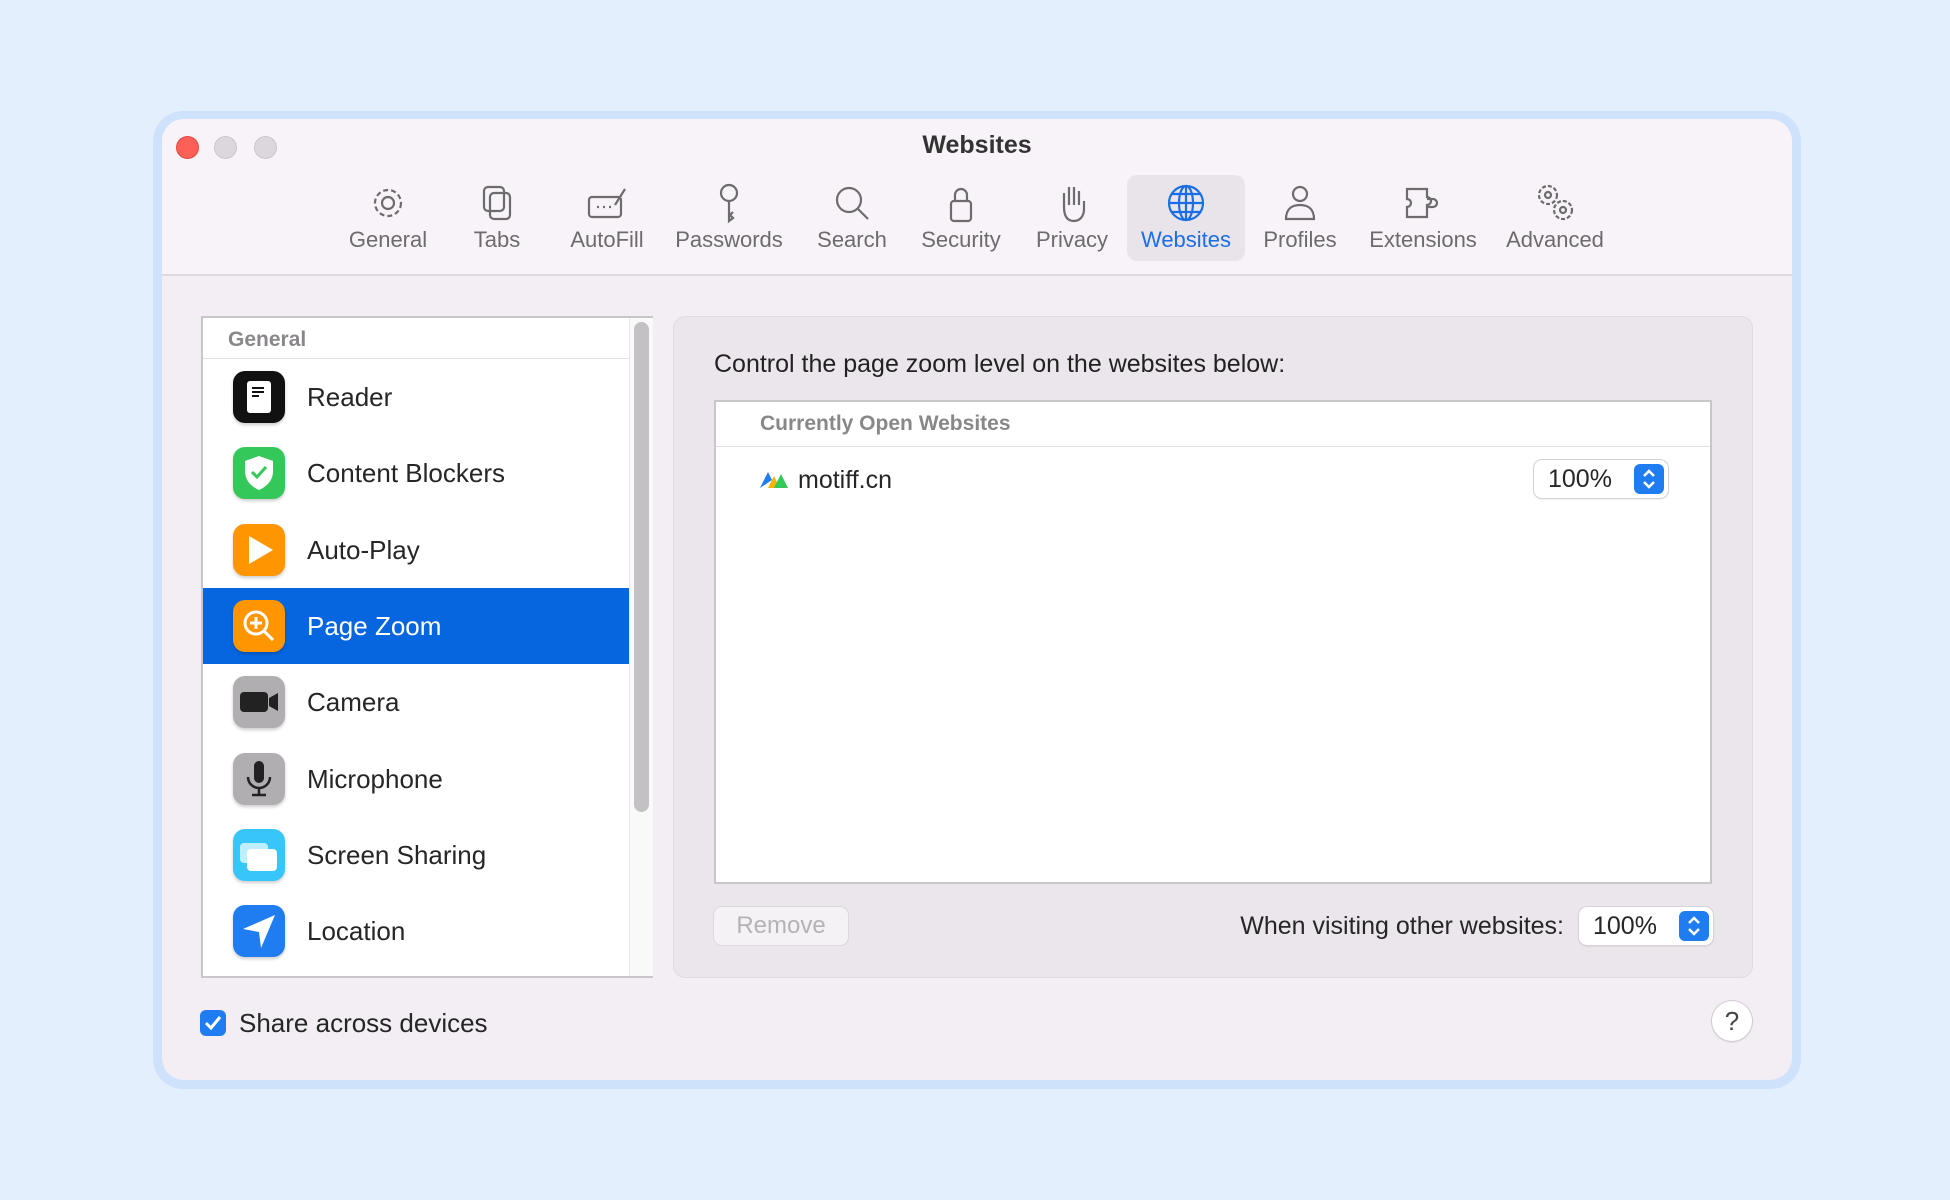 This screenshot has height=1200, width=1950. Describe the element at coordinates (397, 854) in the screenshot. I see `sidebar-item-label: Screen Sharing` at that location.